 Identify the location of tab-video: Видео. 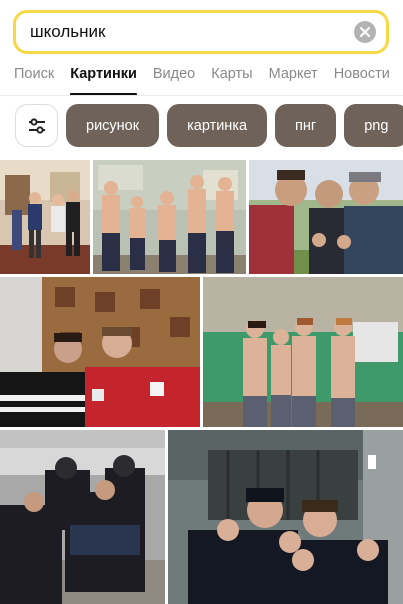
(174, 78).